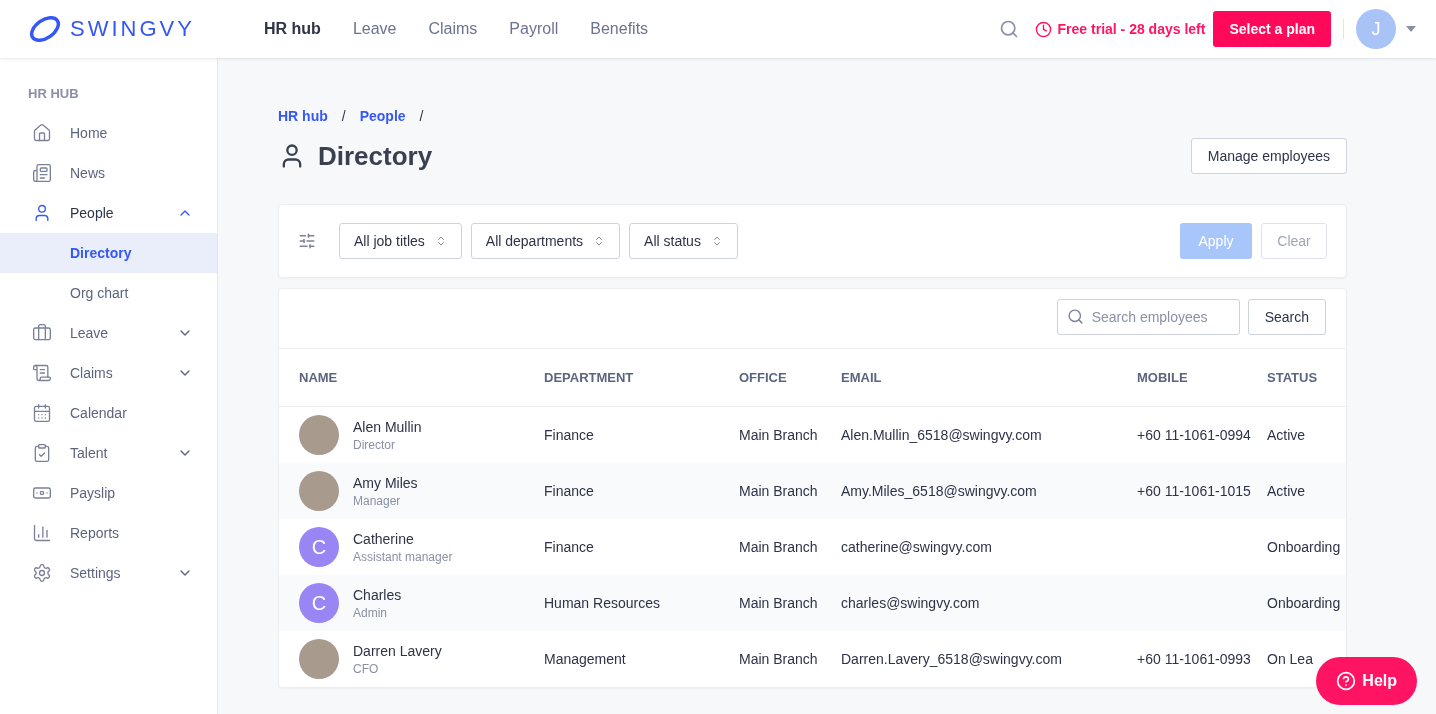 This screenshot has width=1436, height=714. I want to click on sidebar-item: Calendar, so click(108, 413).